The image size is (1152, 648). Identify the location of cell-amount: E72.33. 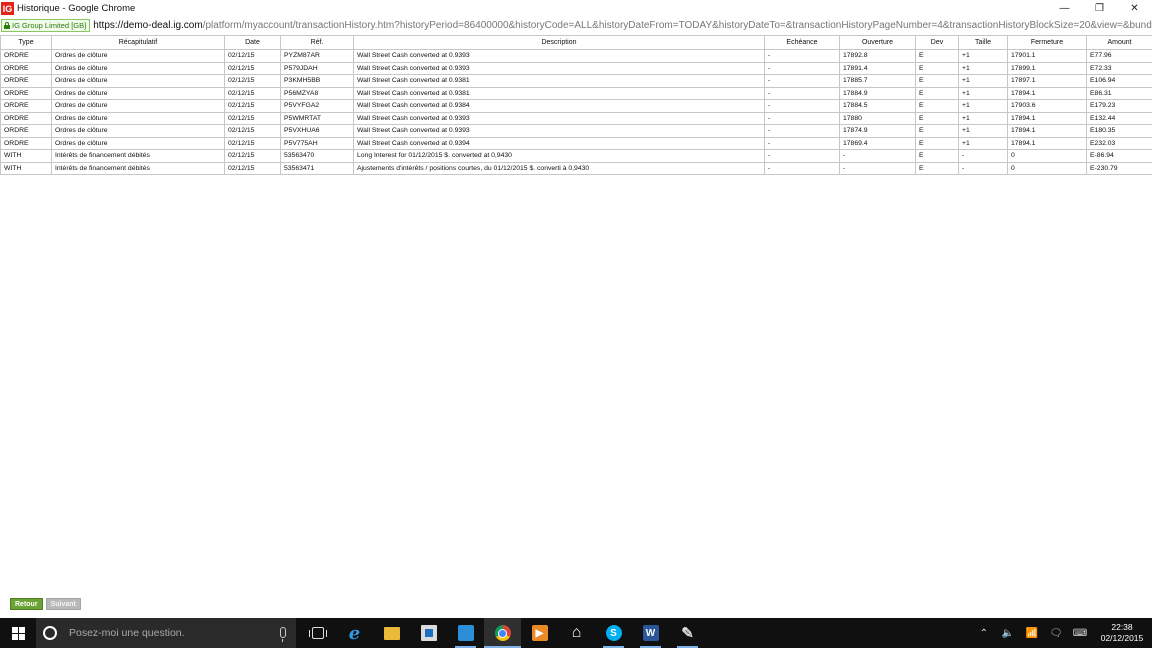
(1119, 68).